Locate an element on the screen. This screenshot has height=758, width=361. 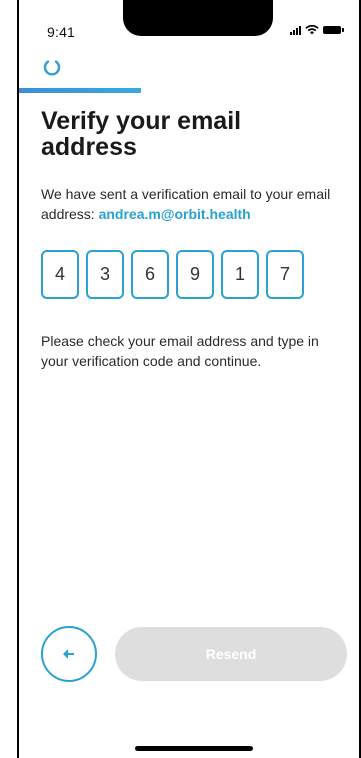
status-icons is located at coordinates (317, 30).